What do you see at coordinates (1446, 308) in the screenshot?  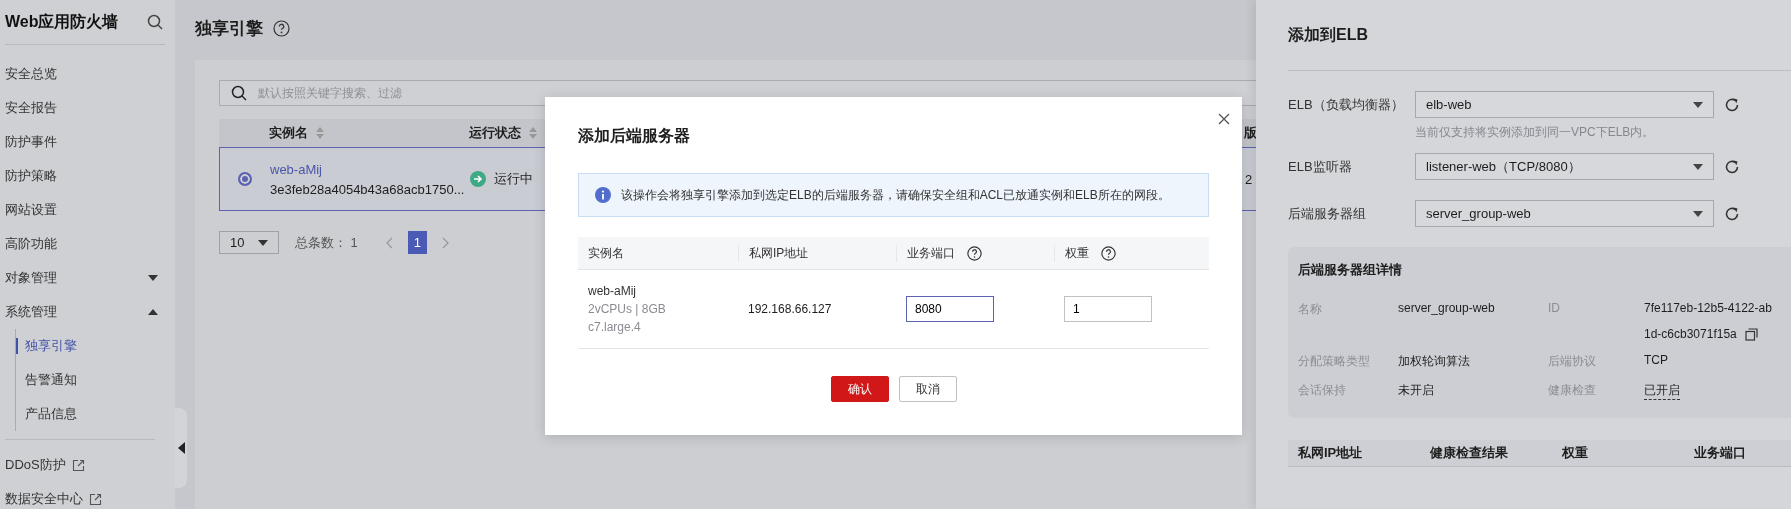 I see `detail-value: server_group-web` at bounding box center [1446, 308].